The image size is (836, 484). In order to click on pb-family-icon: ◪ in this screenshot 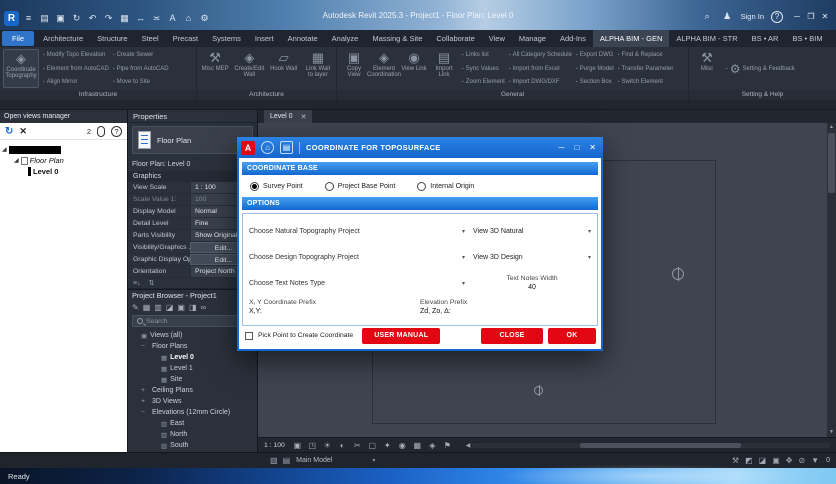, I will do `click(170, 307)`.